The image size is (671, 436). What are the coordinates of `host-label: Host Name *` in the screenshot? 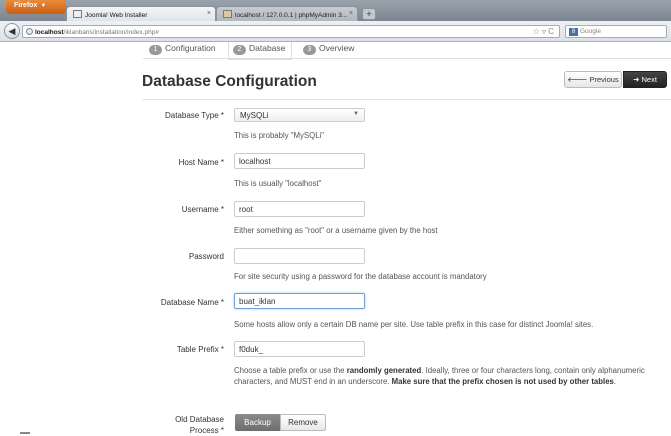 It's located at (201, 162).